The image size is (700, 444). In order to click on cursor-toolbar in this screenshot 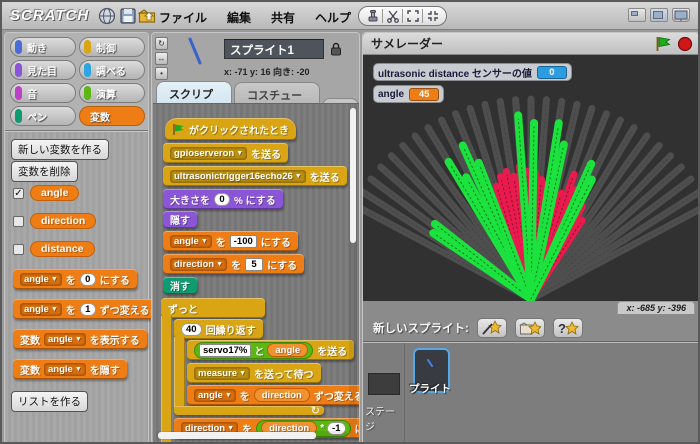, I will do `click(402, 16)`.